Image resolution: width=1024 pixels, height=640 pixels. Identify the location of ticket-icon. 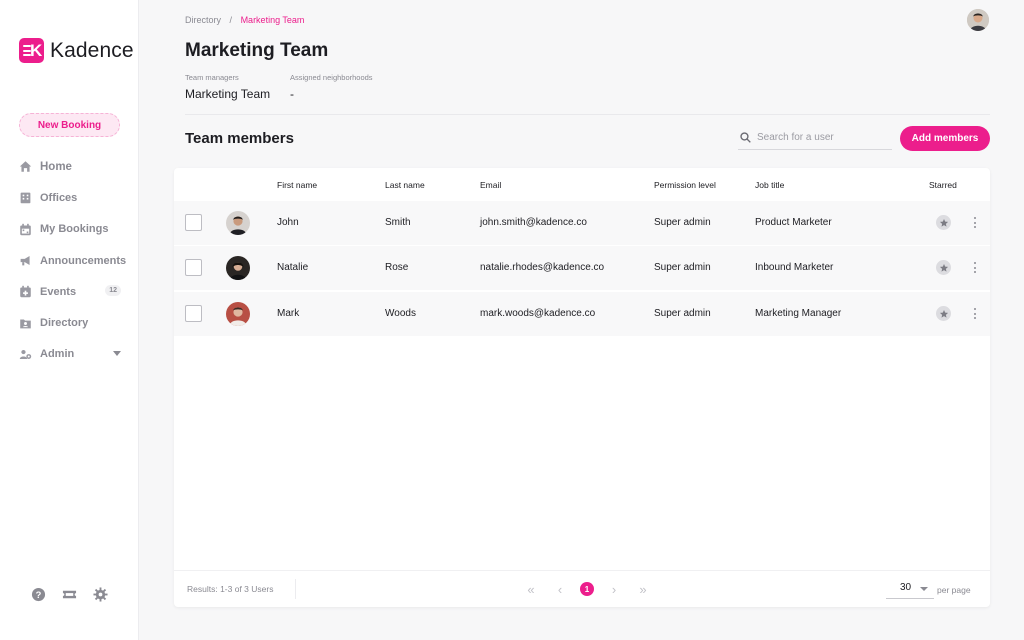
(69, 594).